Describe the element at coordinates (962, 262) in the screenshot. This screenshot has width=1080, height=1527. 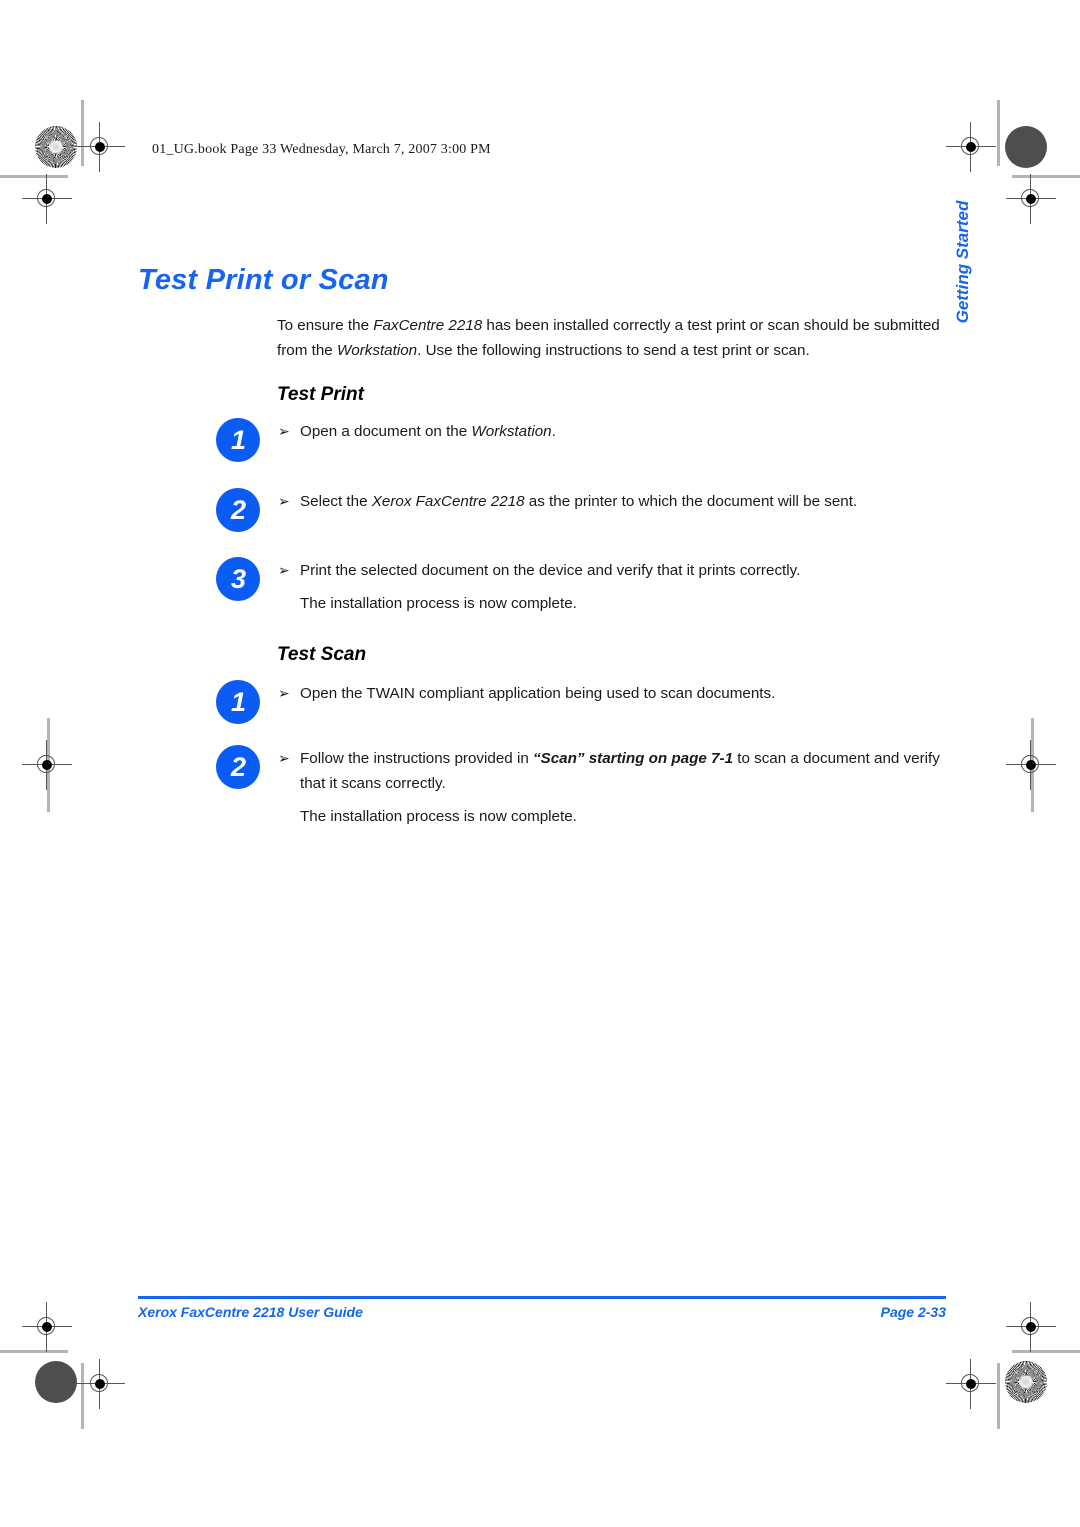
I see `side-tab-getting-started: Getting Started` at that location.